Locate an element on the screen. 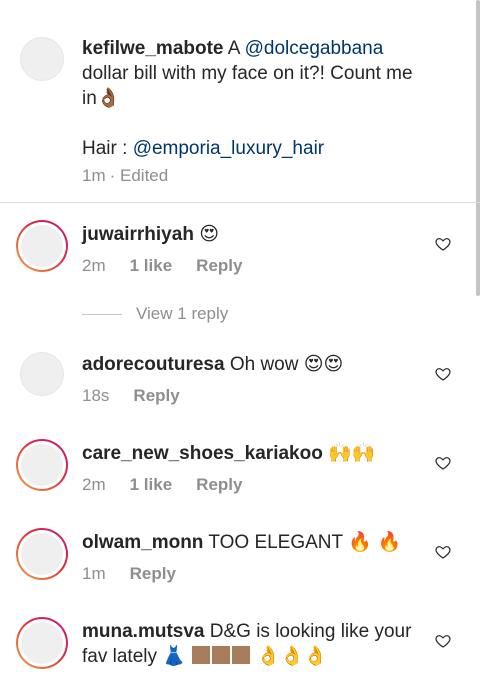 The width and height of the screenshot is (480, 692). caption-body: A is located at coordinates (236, 48).